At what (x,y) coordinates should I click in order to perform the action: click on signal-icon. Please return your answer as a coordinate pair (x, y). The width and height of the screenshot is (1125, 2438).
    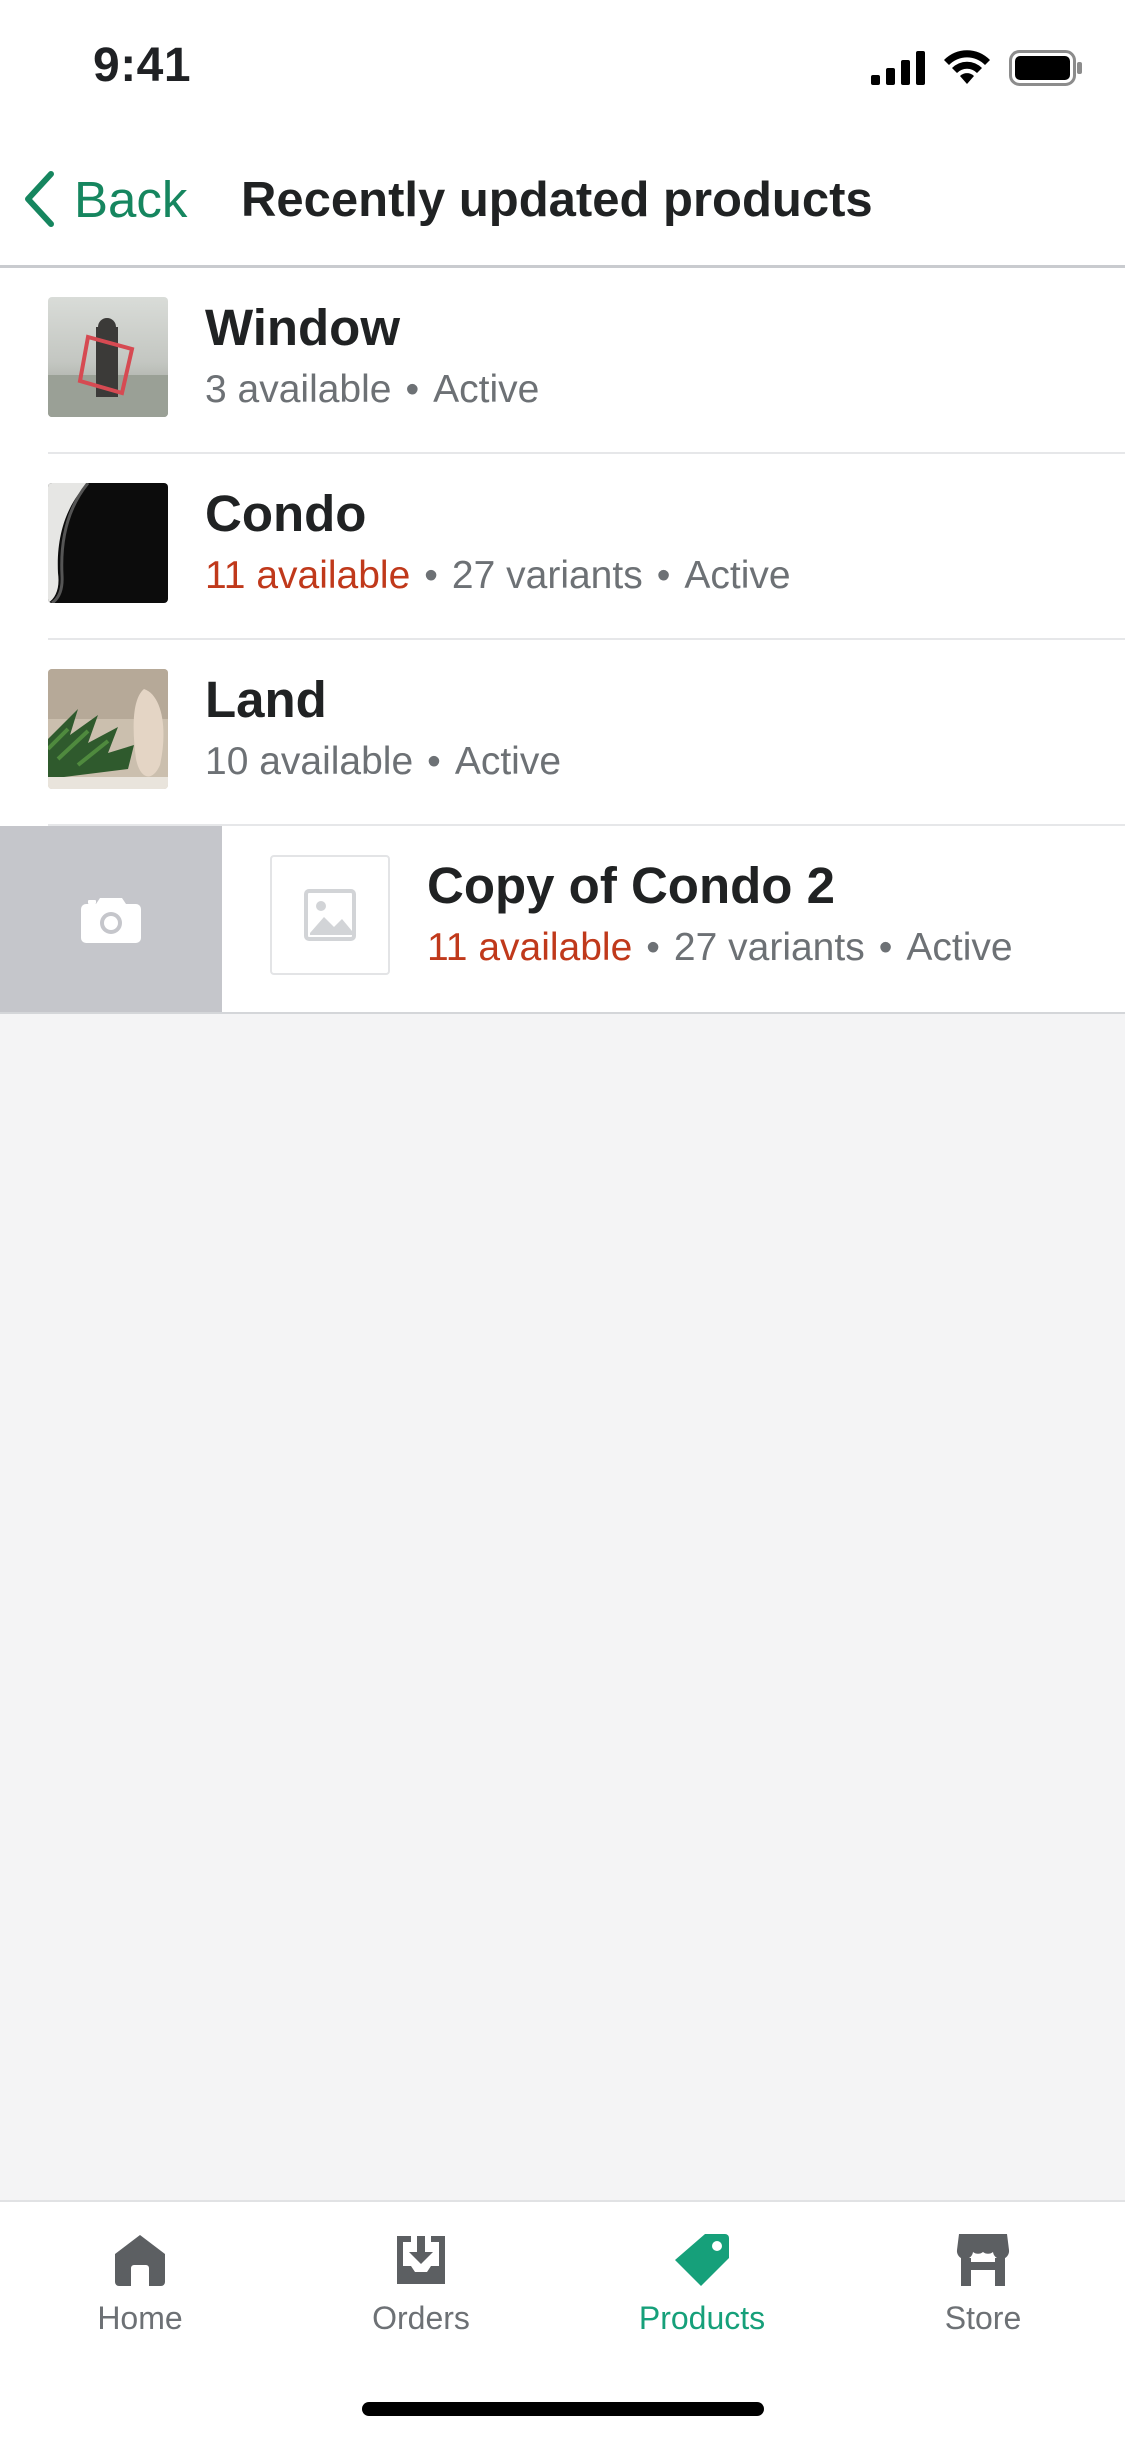
    Looking at the image, I should click on (898, 68).